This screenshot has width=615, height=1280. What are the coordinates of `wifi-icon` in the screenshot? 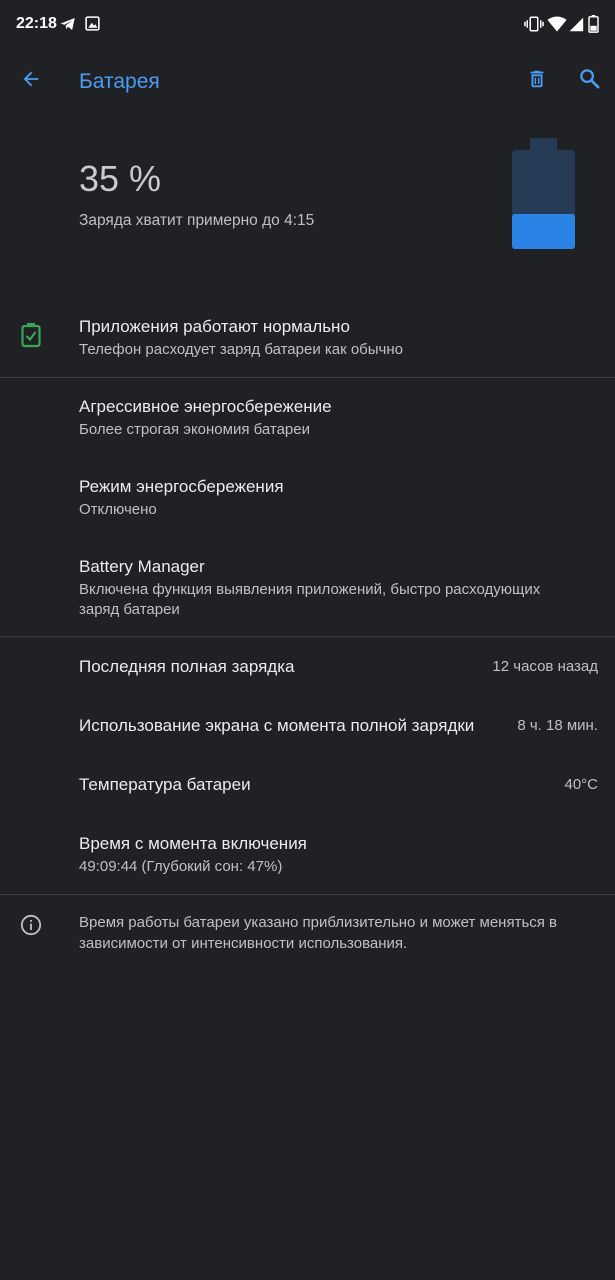 It's located at (557, 26).